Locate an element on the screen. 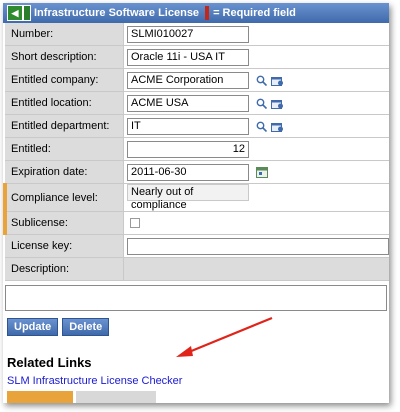 Image resolution: width=400 pixels, height=412 pixels. delete-button: Delete is located at coordinates (86, 327).